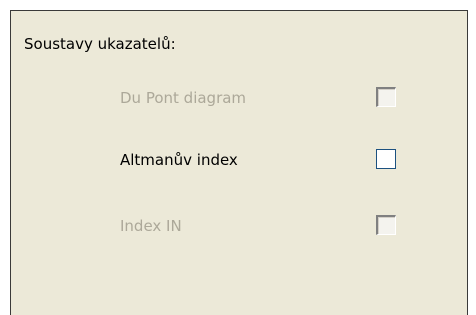 This screenshot has height=315, width=476. I want to click on altman-index-label: Altmanův index, so click(179, 160).